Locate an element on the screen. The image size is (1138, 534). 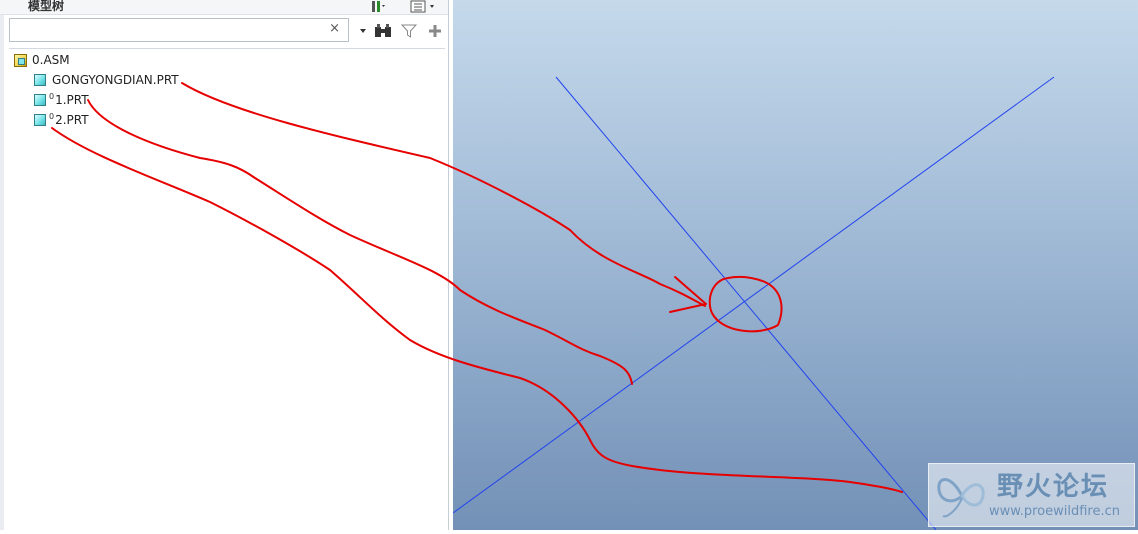
add-icon is located at coordinates (435, 31).